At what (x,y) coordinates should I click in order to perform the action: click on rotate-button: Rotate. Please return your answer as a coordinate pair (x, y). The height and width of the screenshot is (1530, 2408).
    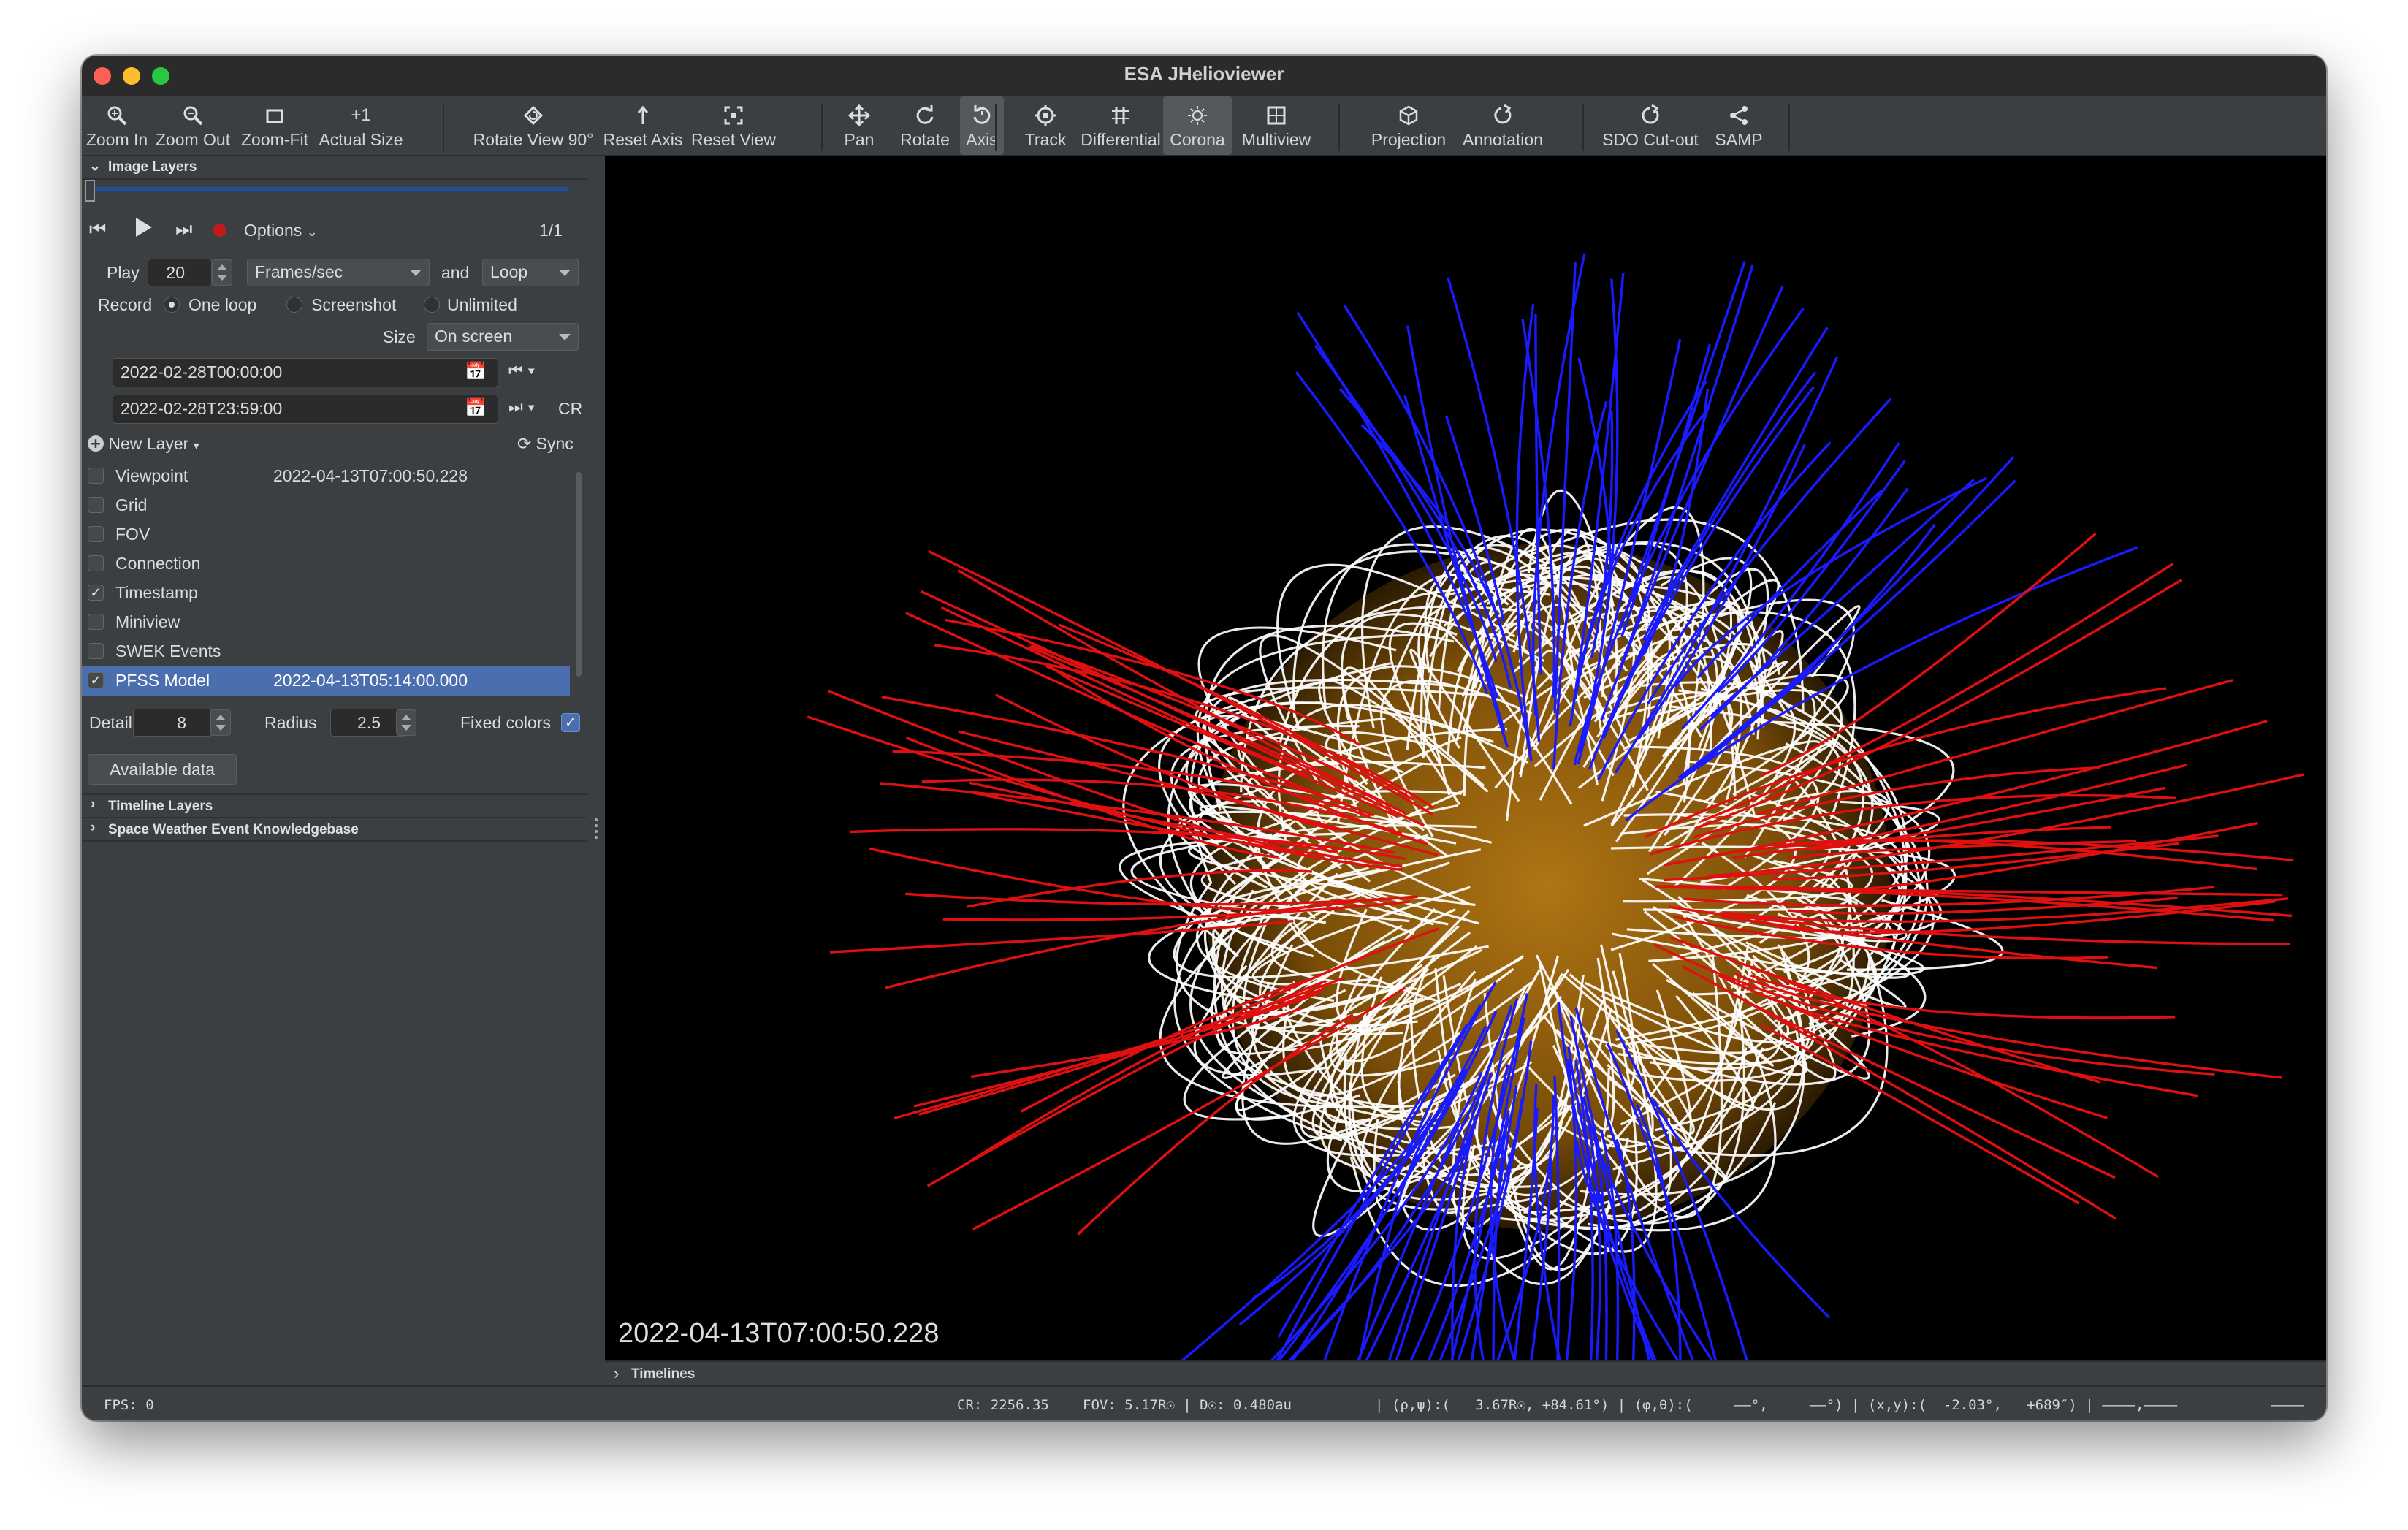
    Looking at the image, I should click on (925, 126).